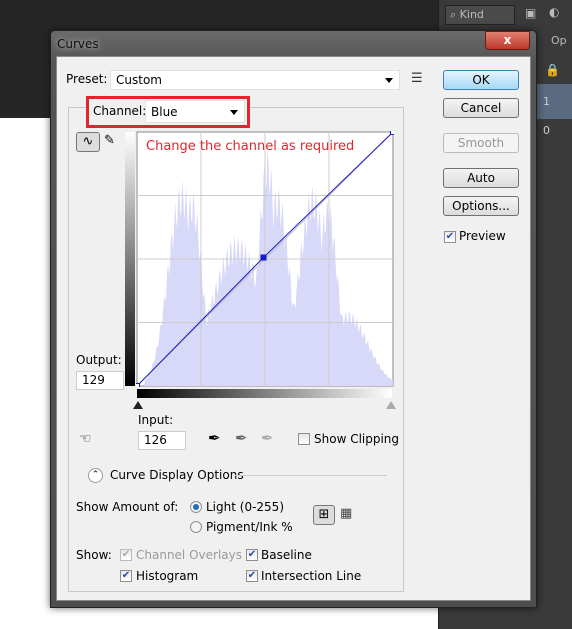  What do you see at coordinates (450, 237) in the screenshot?
I see `preview-checkbox: ✔` at bounding box center [450, 237].